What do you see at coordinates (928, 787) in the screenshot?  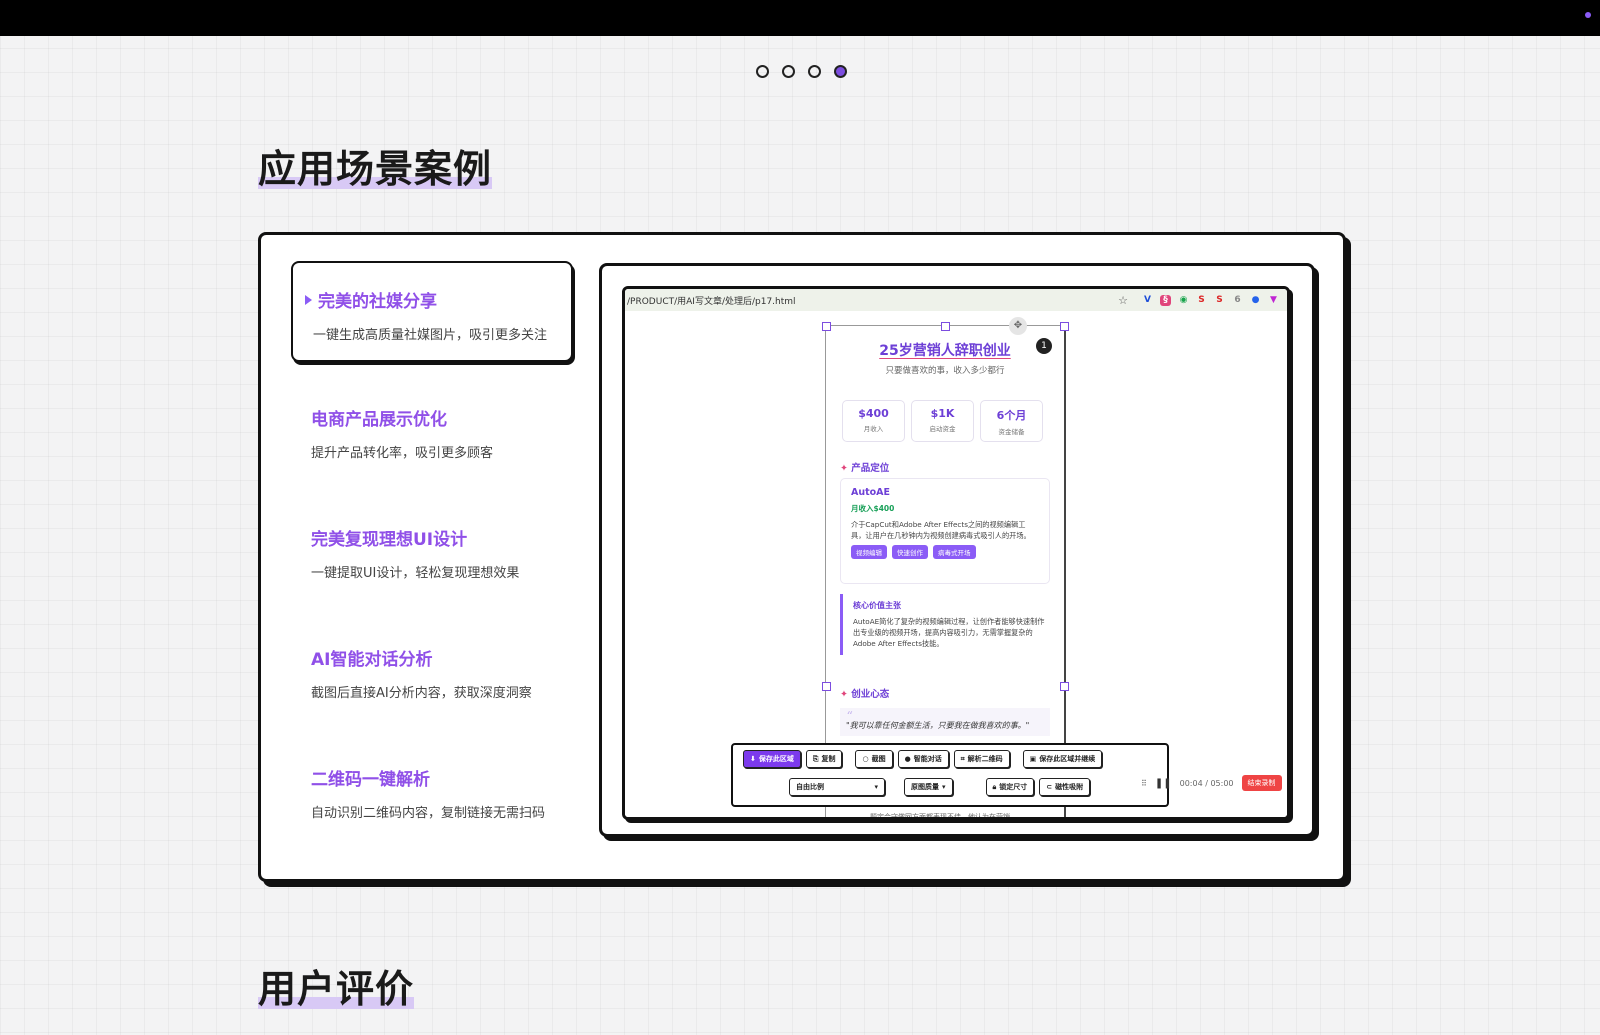 I see `quality-select: 原图质量 ▾` at bounding box center [928, 787].